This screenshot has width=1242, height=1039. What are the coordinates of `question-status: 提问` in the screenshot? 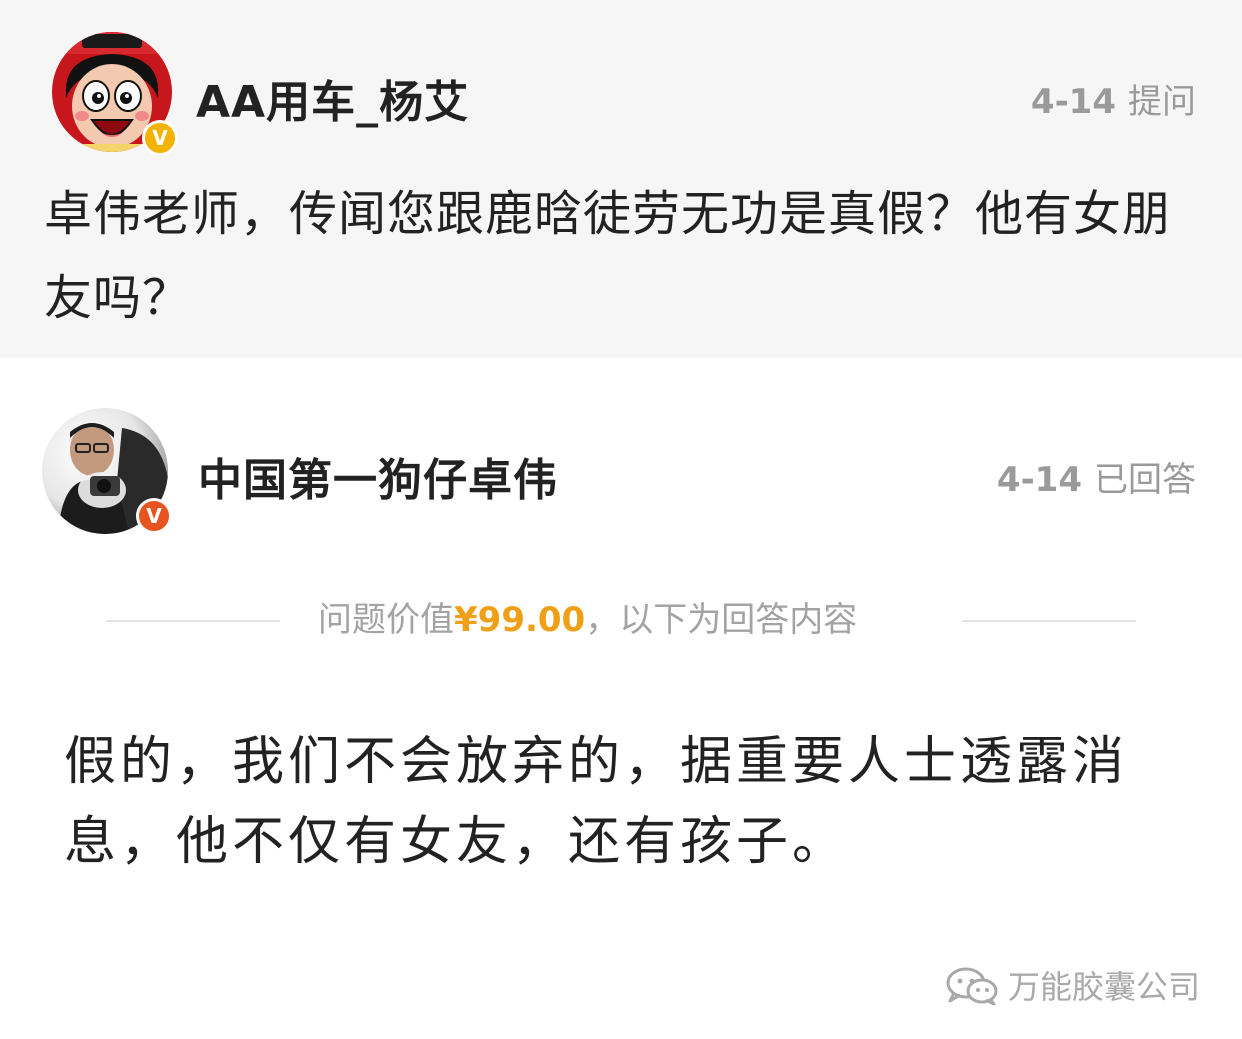 It's located at (1162, 102).